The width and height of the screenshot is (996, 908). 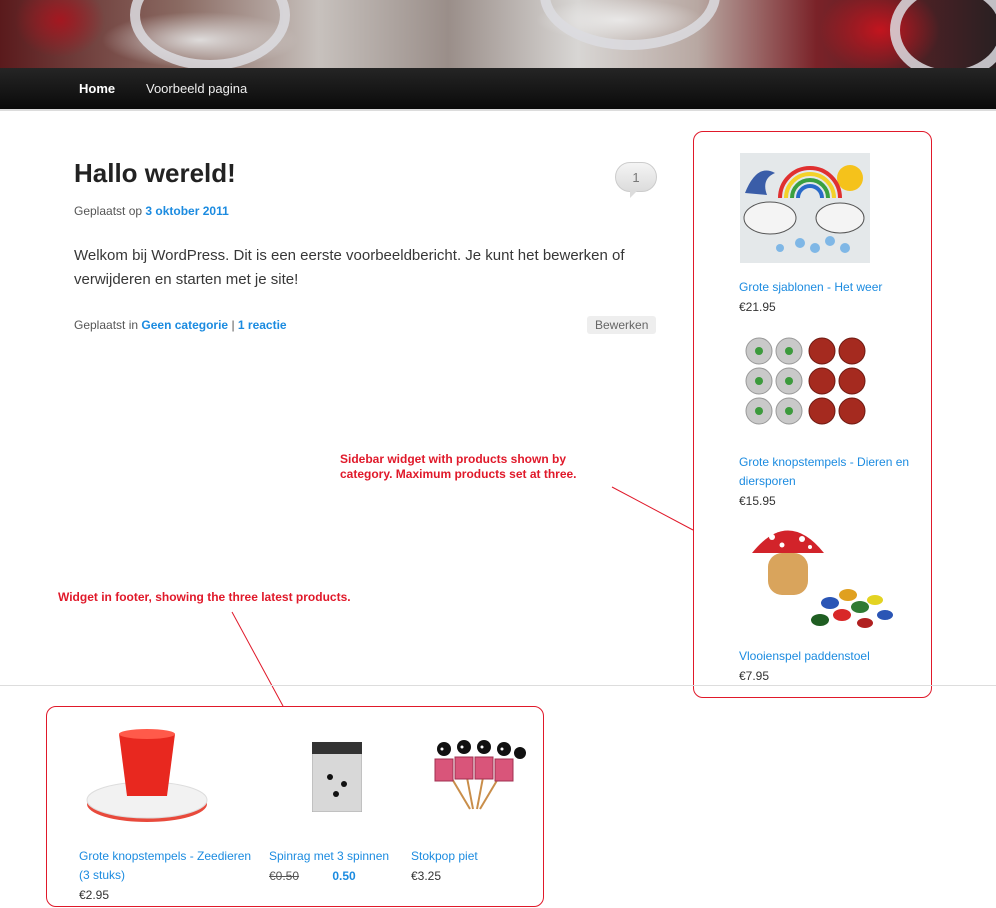 What do you see at coordinates (344, 876) in the screenshot?
I see `sale-price: 0.50` at bounding box center [344, 876].